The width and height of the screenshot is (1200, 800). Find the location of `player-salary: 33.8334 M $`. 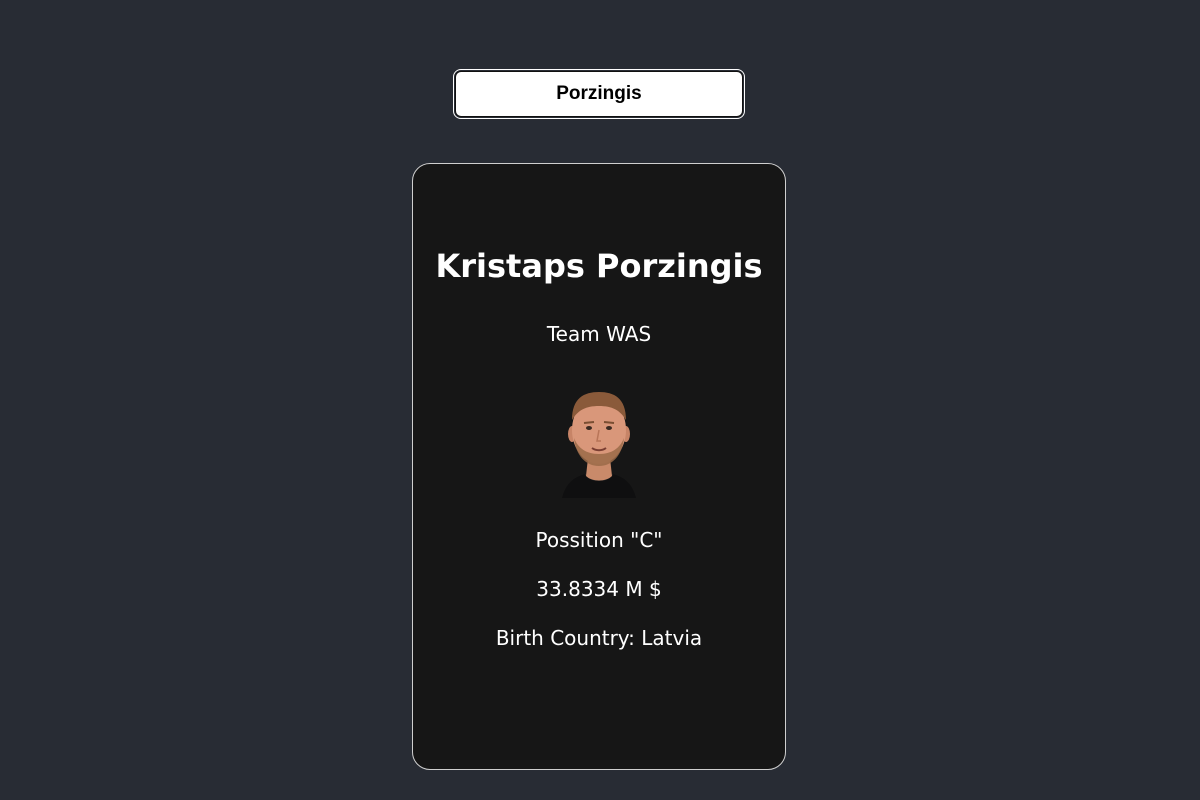

player-salary: 33.8334 M $ is located at coordinates (599, 589).